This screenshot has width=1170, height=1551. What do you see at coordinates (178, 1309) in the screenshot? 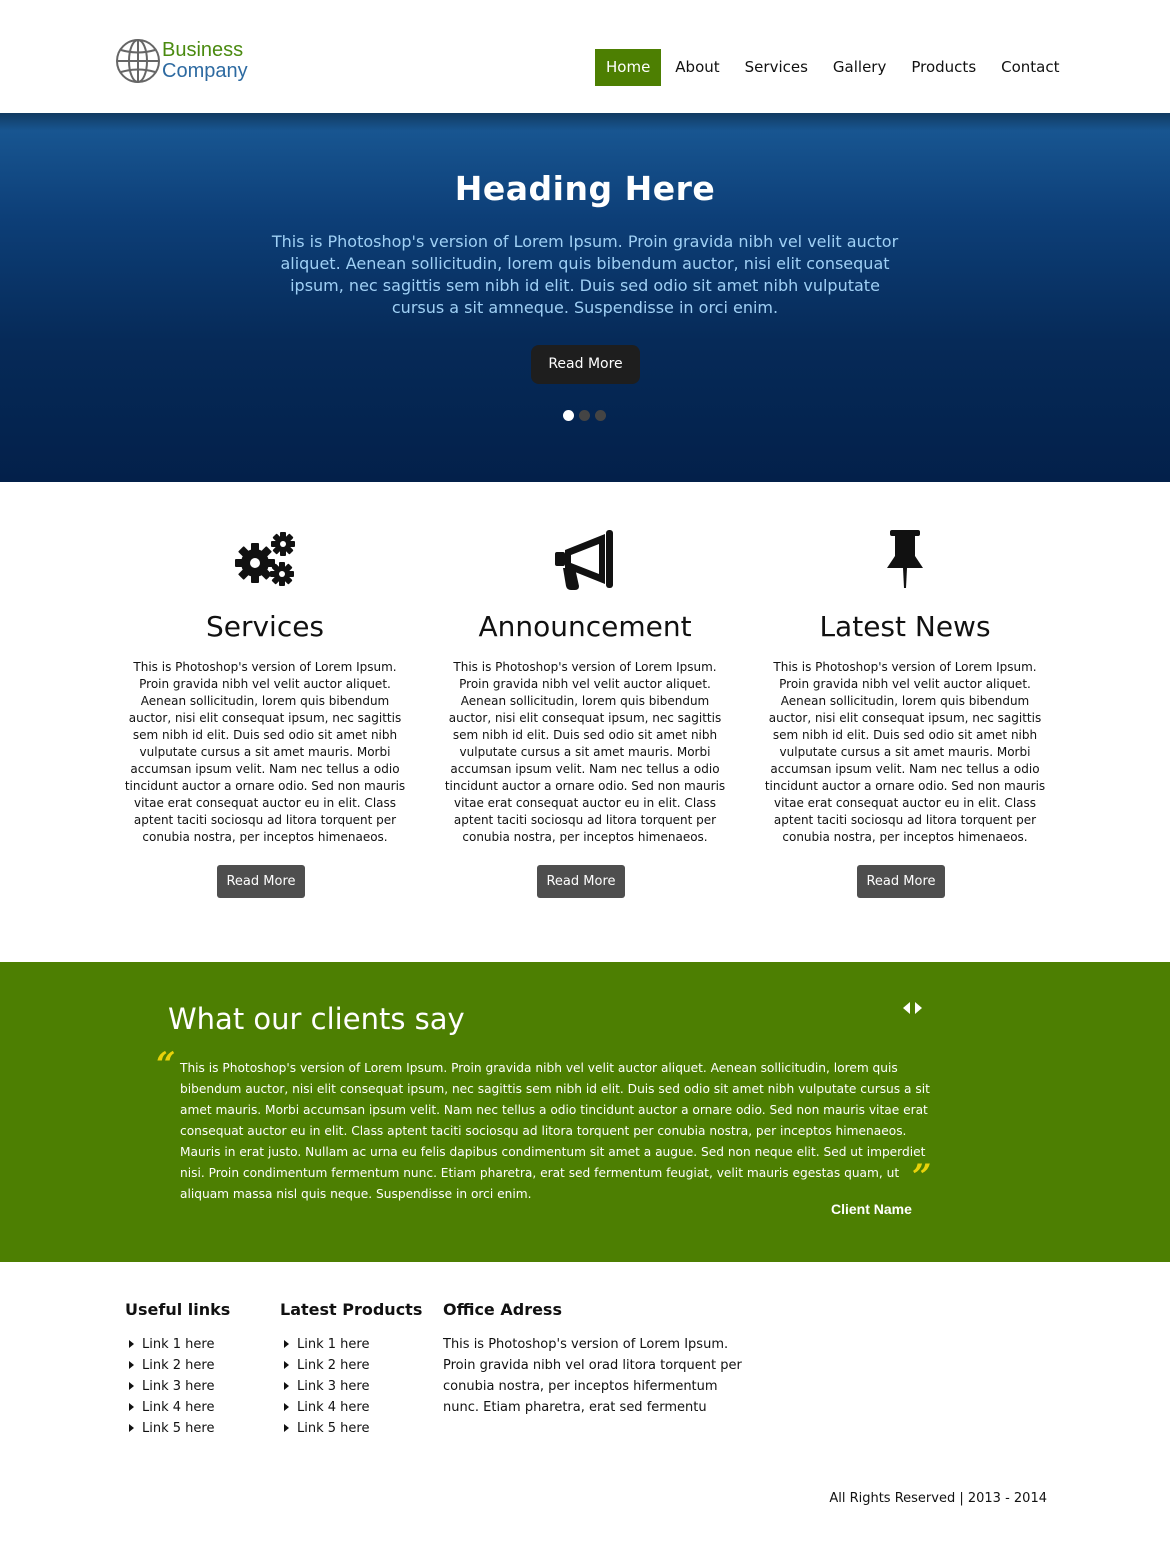
I see `footer-heading: Useful links` at bounding box center [178, 1309].